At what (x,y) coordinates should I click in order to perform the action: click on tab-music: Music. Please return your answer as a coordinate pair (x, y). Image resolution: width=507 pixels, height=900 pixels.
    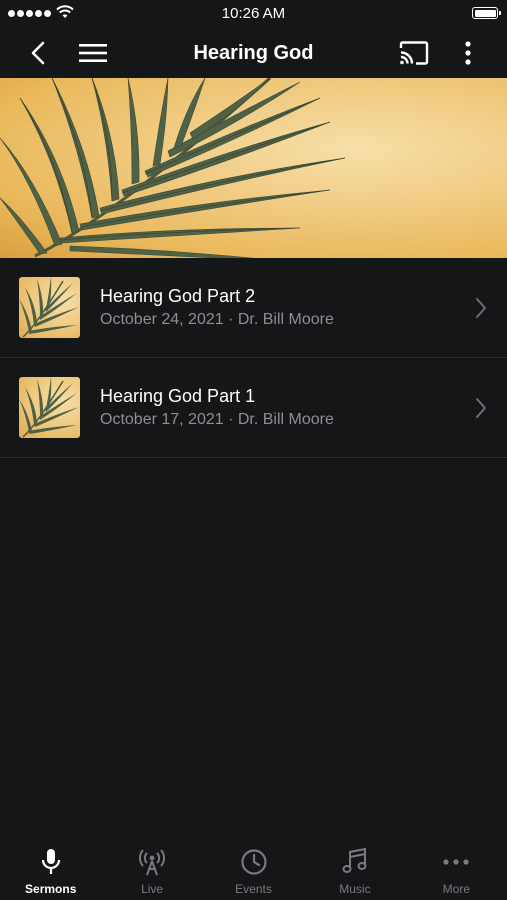
    Looking at the image, I should click on (354, 871).